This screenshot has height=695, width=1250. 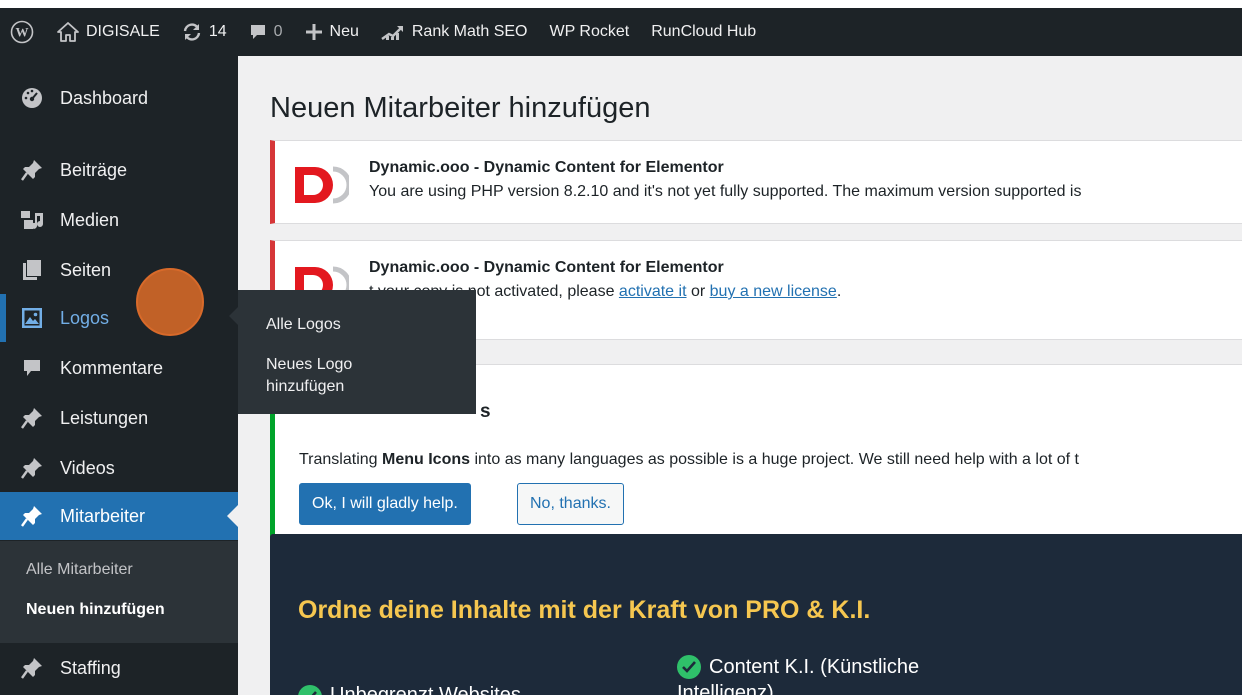 What do you see at coordinates (426, 459) in the screenshot?
I see `notice-bold-text: Menu Icons` at bounding box center [426, 459].